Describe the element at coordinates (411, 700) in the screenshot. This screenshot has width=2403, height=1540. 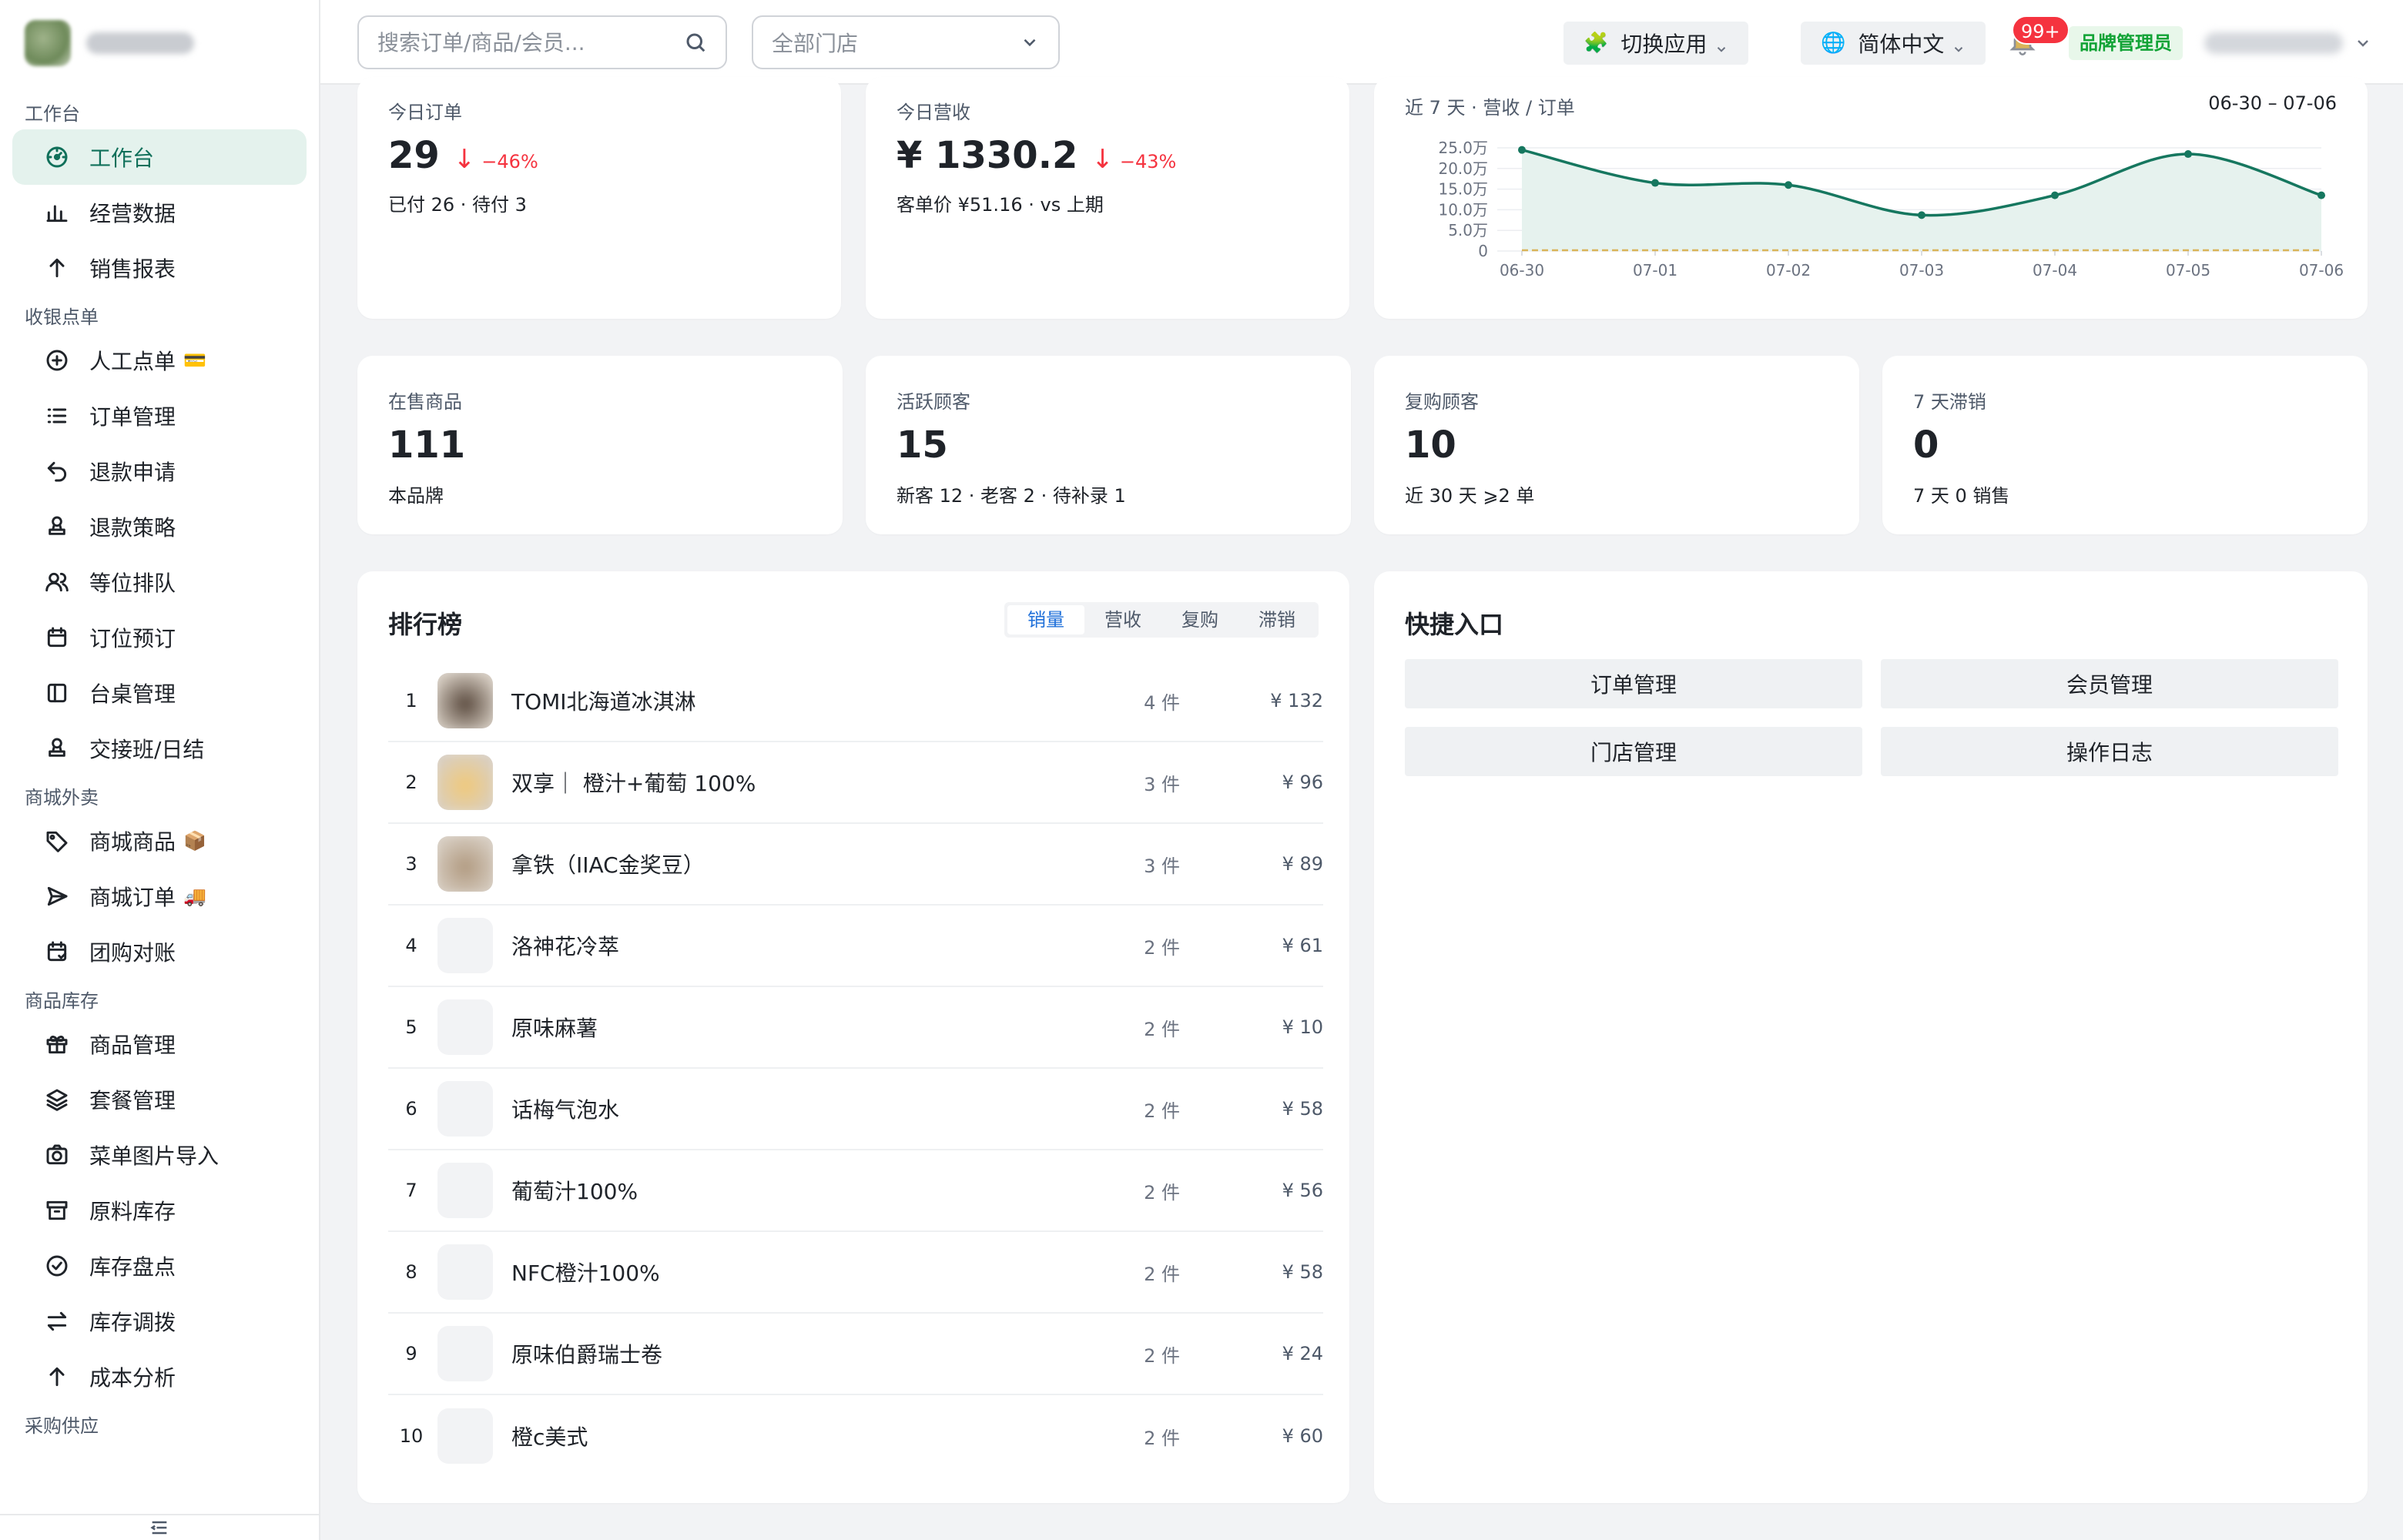
I see `rank-number: 1` at that location.